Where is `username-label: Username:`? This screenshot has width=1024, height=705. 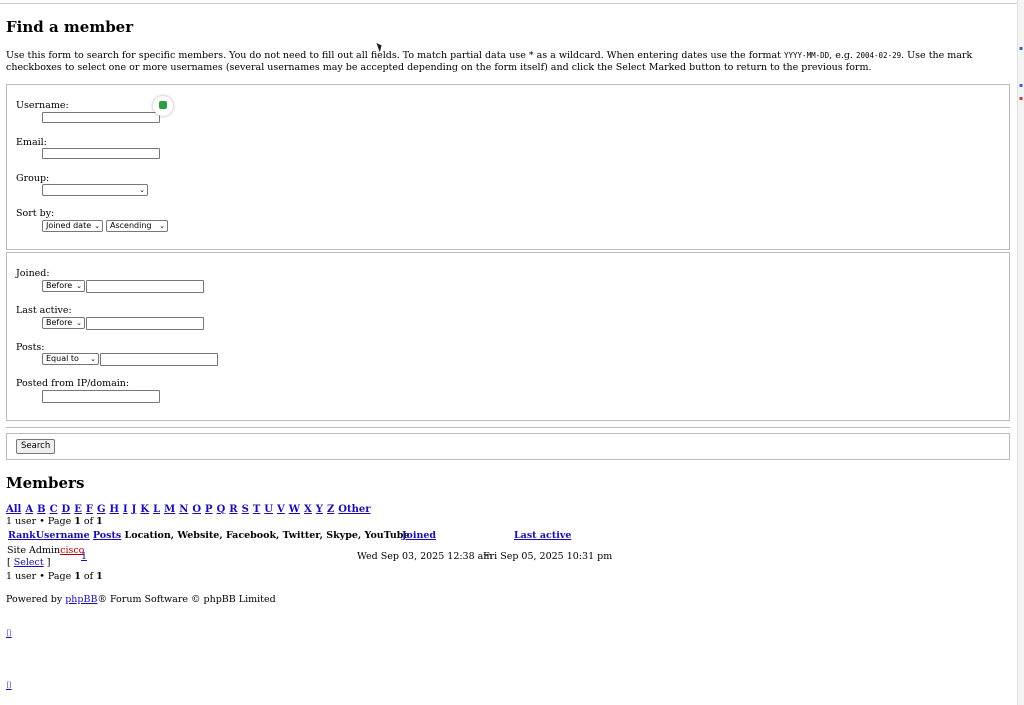 username-label: Username: is located at coordinates (42, 105).